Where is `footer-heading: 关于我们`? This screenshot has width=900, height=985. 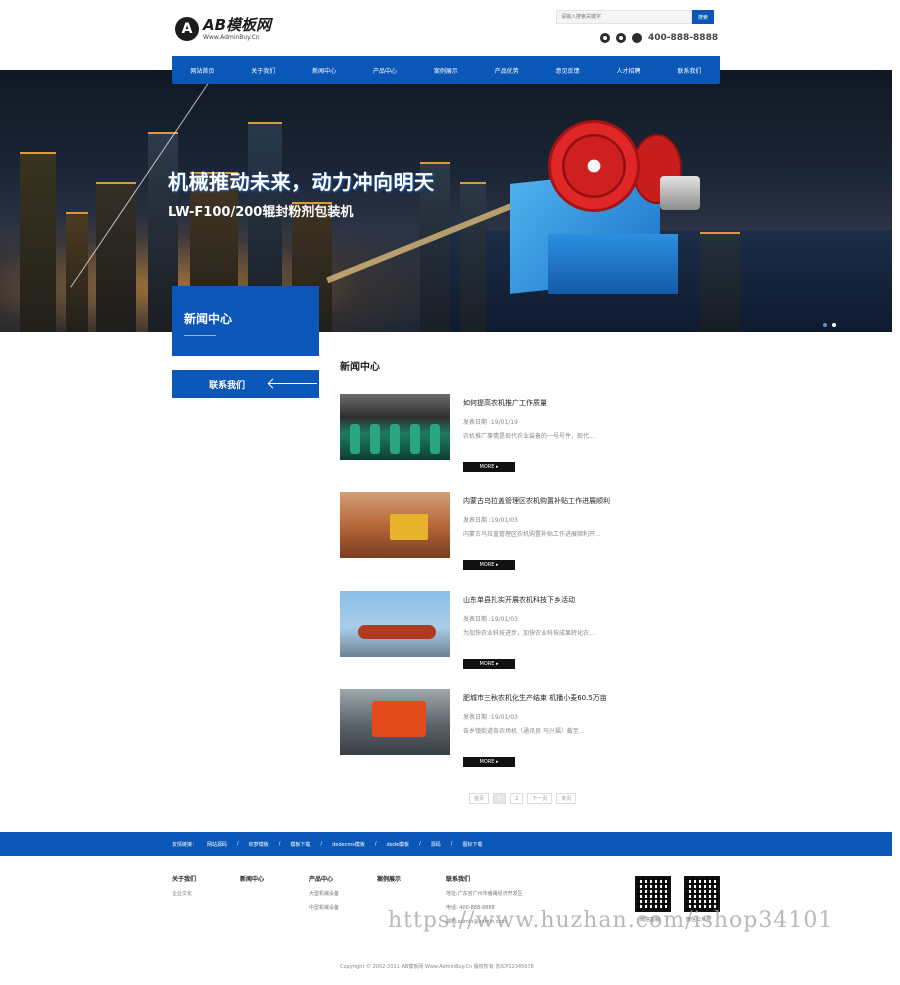
footer-heading: 关于我们 is located at coordinates (184, 878).